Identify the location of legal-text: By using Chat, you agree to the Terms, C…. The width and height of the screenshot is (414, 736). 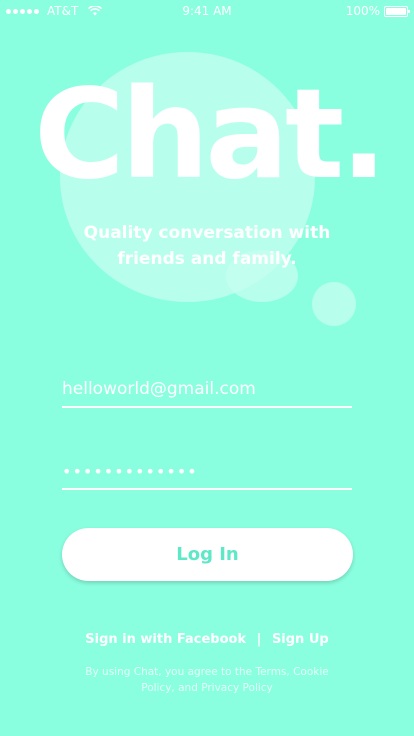
(207, 680).